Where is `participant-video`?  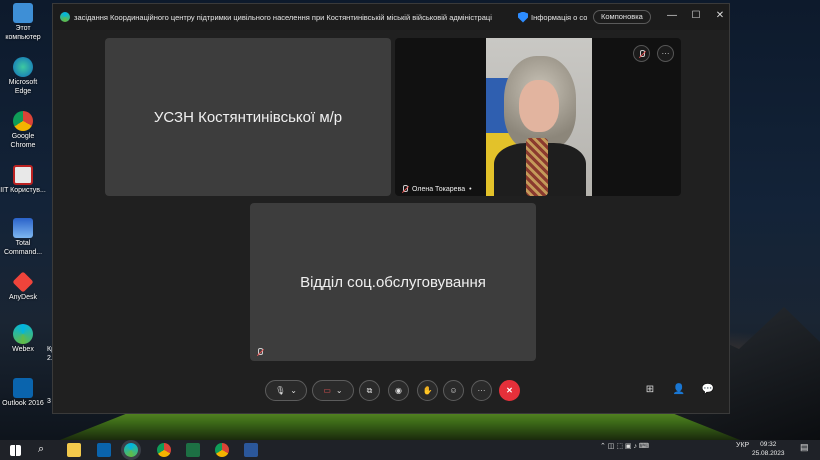
participant-video is located at coordinates (539, 117).